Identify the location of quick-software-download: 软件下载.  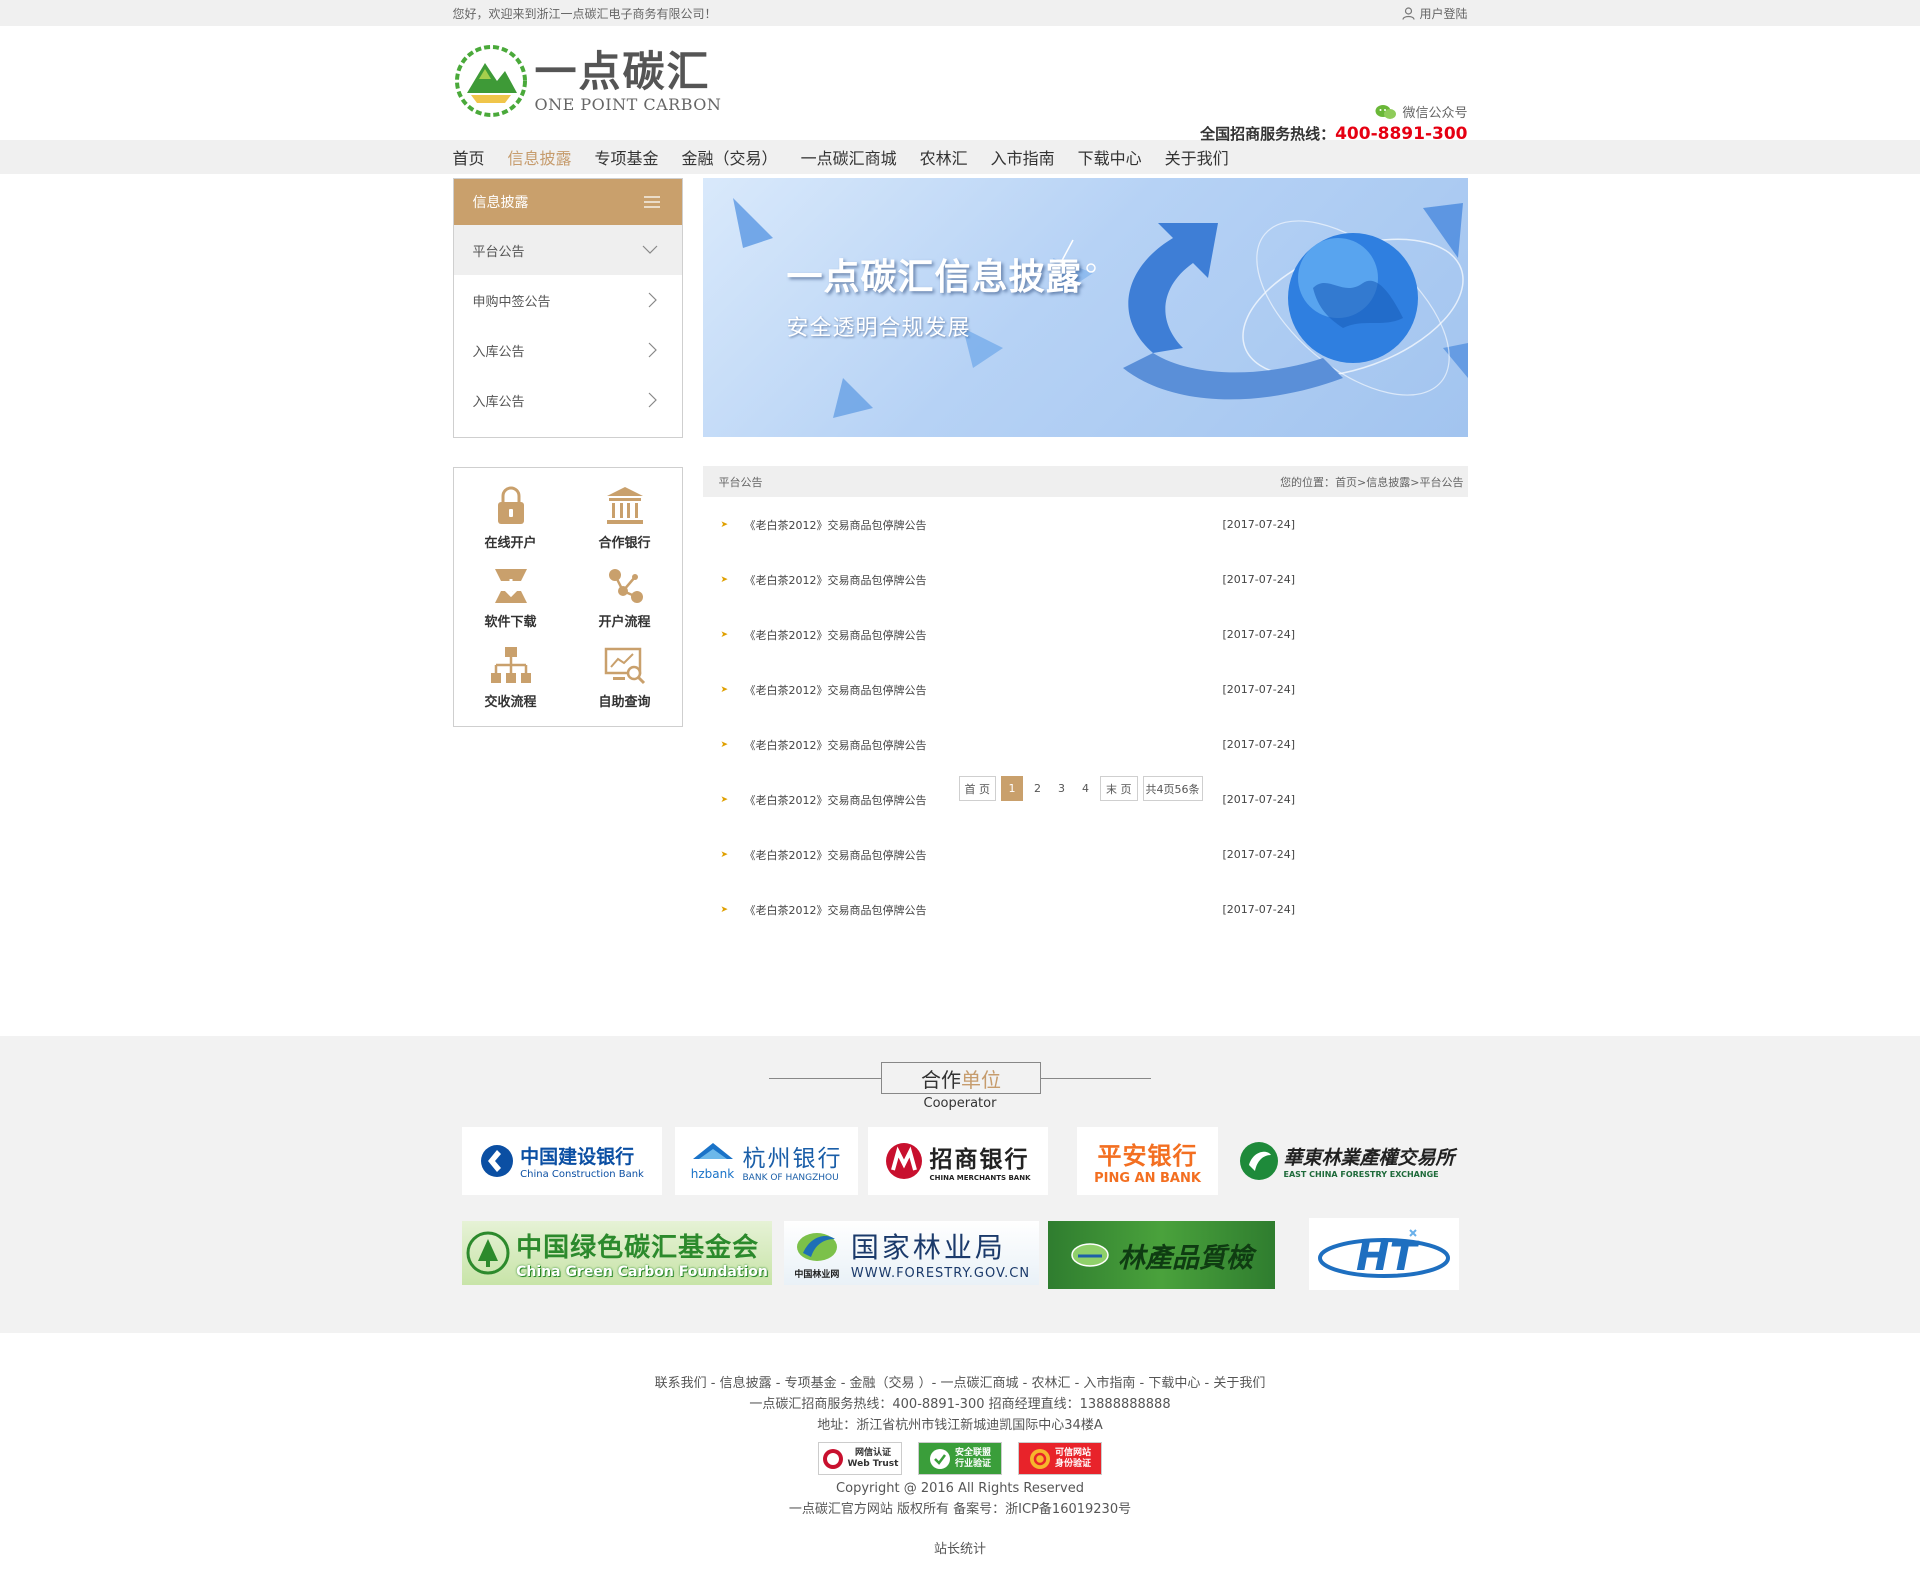
(511, 596).